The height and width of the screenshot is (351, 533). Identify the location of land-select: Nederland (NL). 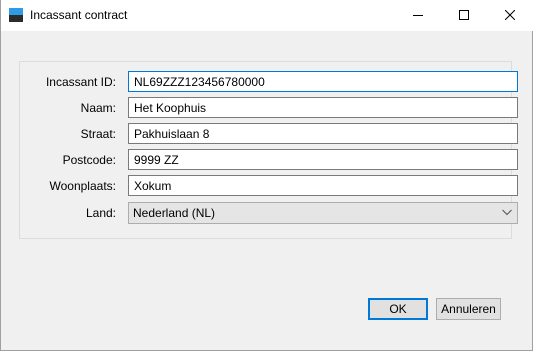
(323, 213).